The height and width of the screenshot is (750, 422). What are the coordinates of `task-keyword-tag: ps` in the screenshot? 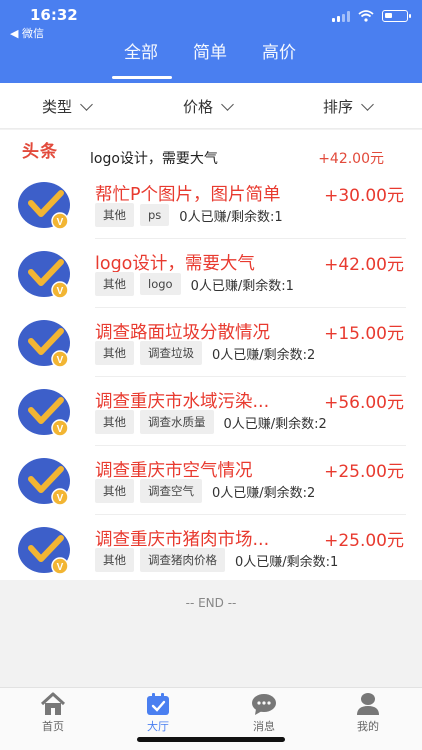 It's located at (155, 215).